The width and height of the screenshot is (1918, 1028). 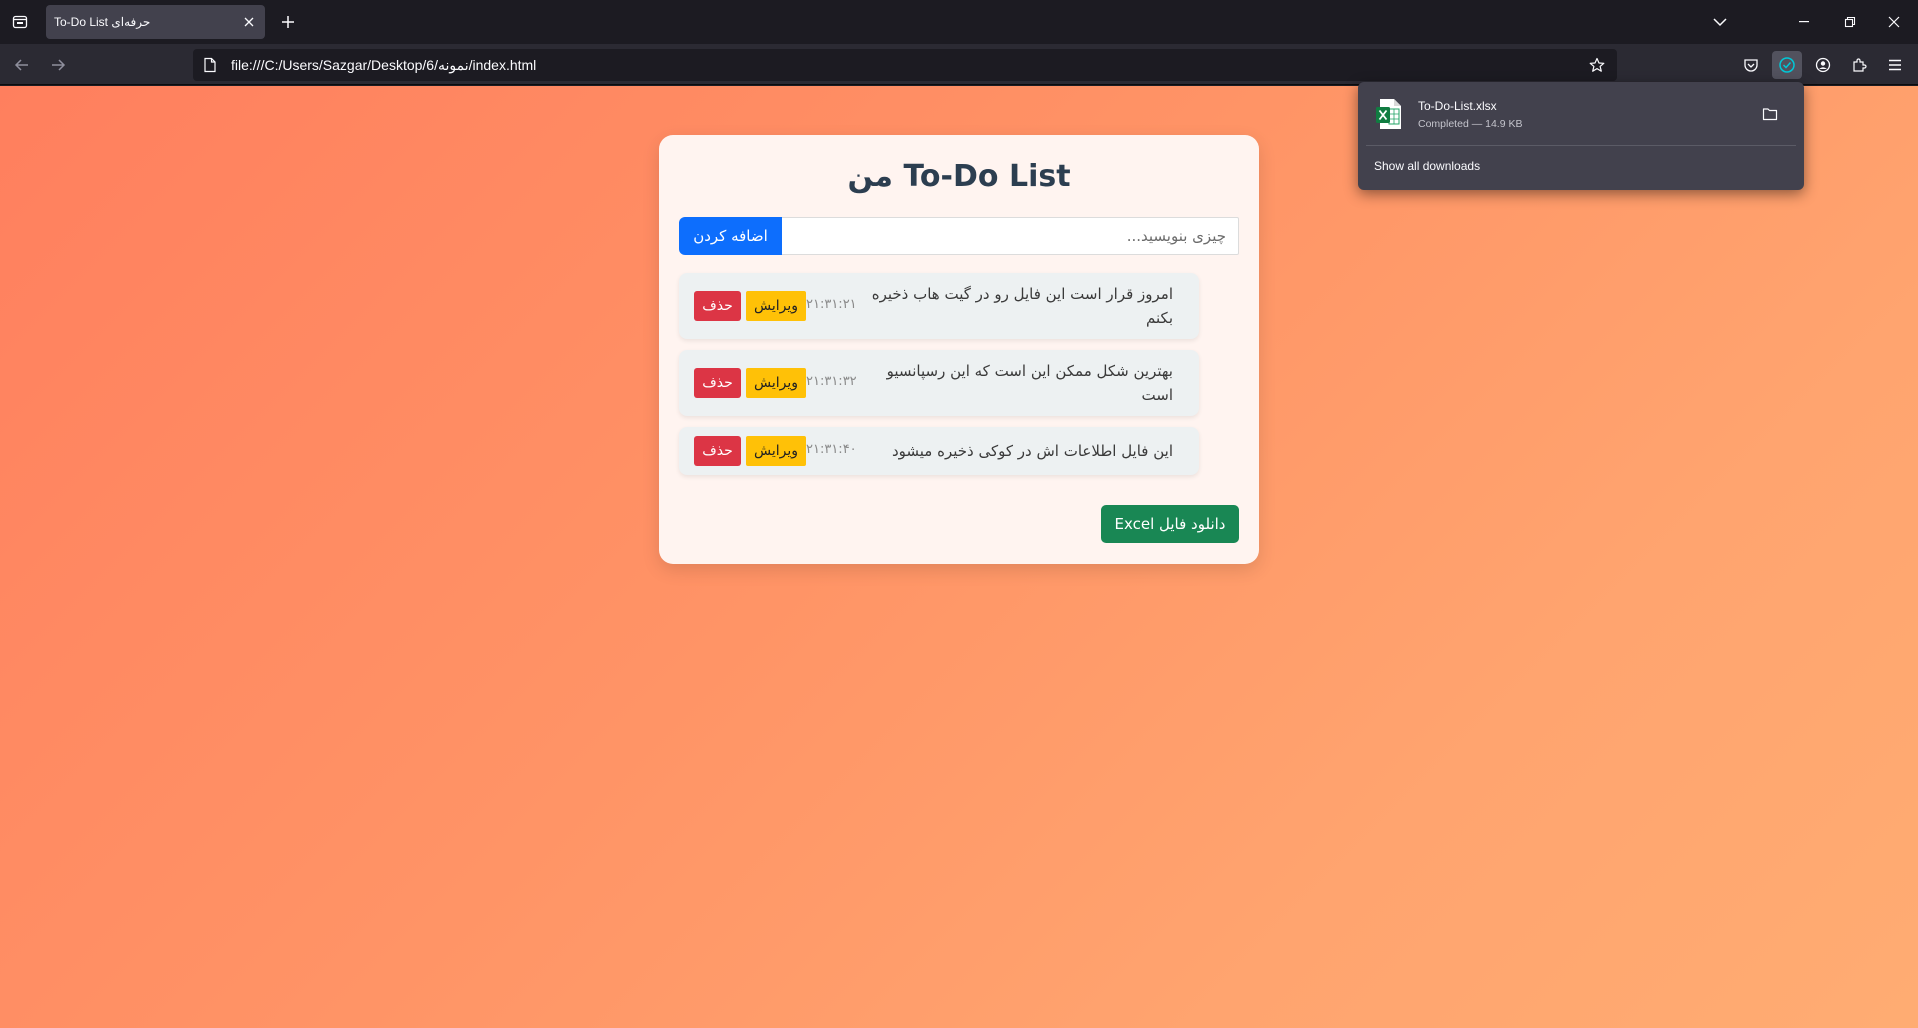 I want to click on download-excel-button: دانلود فایل Excel, so click(x=1170, y=524).